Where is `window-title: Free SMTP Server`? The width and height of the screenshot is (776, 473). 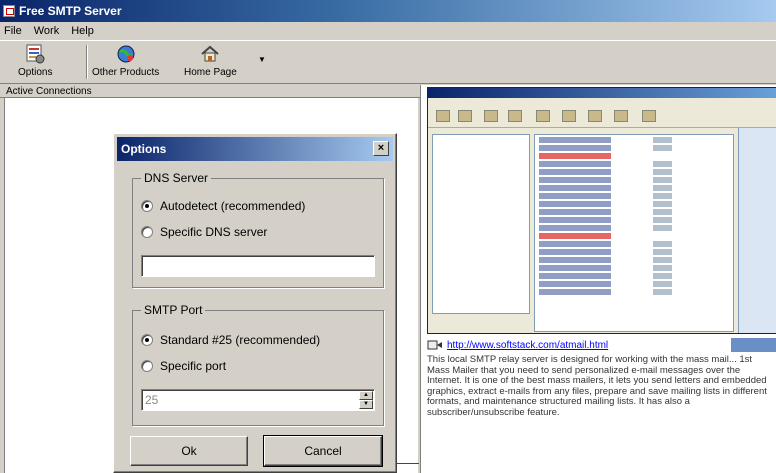 window-title: Free SMTP Server is located at coordinates (70, 11).